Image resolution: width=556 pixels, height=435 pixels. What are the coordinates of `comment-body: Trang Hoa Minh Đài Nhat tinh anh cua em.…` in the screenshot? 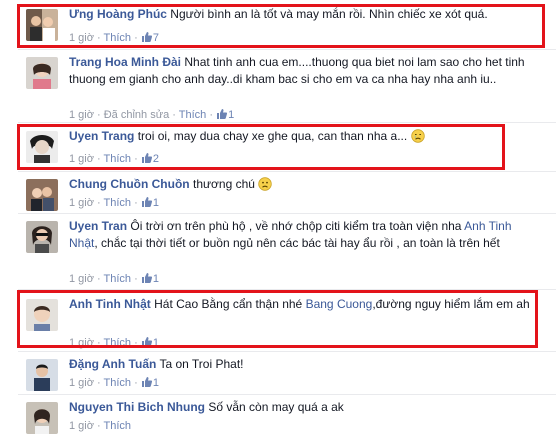 It's located at (305, 71).